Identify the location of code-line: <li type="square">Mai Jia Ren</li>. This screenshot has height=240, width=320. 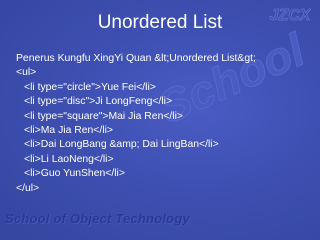
(103, 116).